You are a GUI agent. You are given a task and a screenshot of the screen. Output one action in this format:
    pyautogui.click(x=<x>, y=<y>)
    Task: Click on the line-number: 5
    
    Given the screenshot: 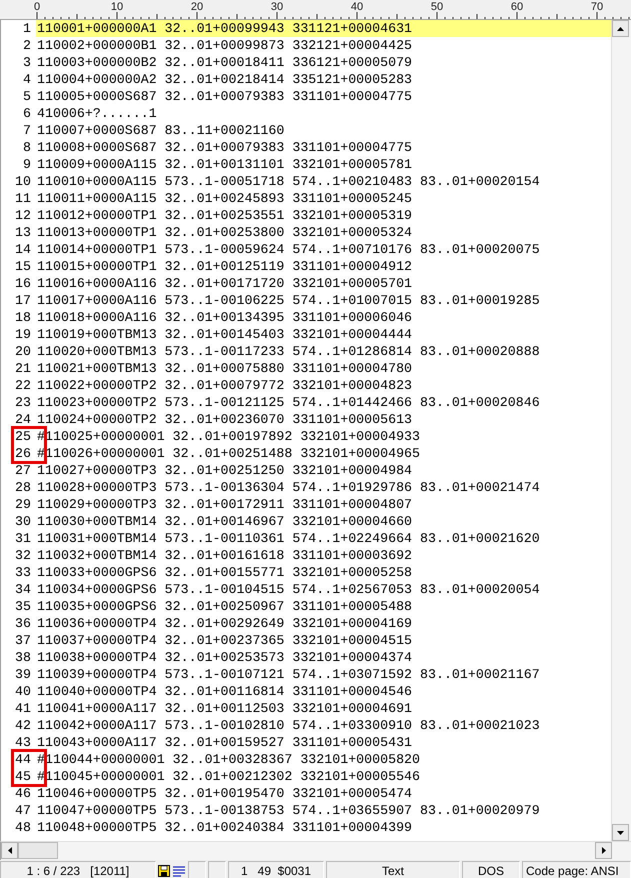 What is the action you would take?
    pyautogui.click(x=26, y=96)
    